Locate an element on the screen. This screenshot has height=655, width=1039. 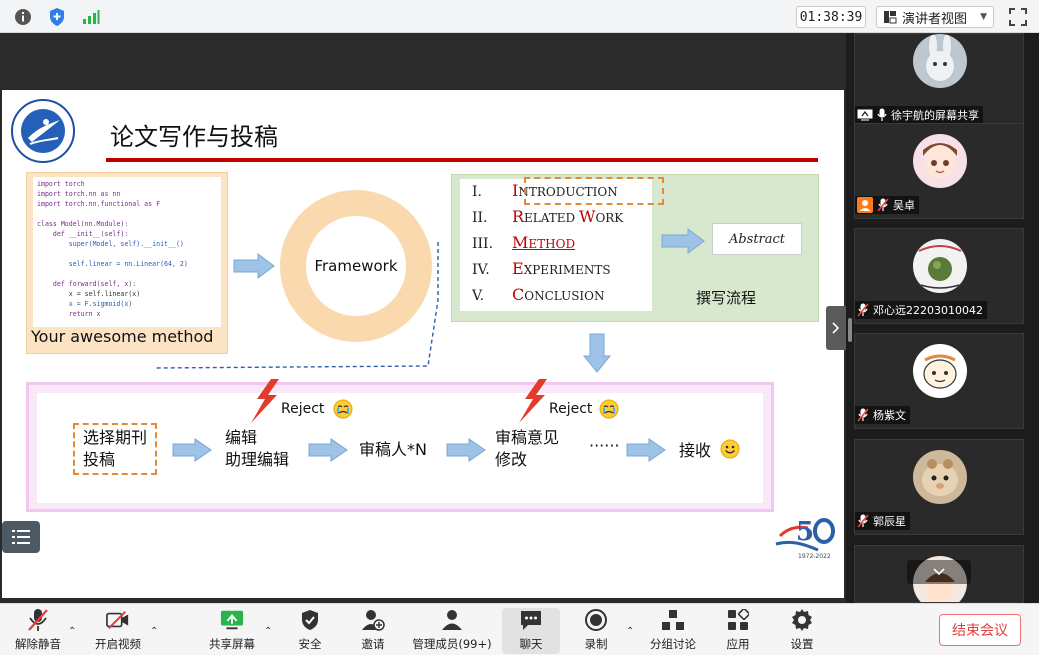
share-screen-button: 共享屏幕 is located at coordinates (232, 631).